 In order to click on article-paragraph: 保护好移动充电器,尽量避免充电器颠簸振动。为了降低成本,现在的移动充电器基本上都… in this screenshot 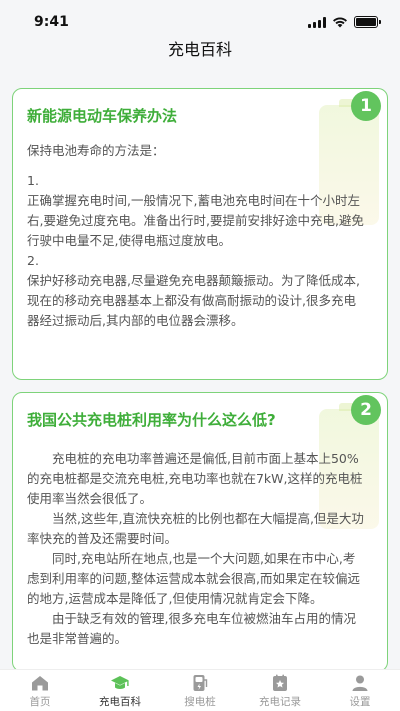, I will do `click(193, 300)`.